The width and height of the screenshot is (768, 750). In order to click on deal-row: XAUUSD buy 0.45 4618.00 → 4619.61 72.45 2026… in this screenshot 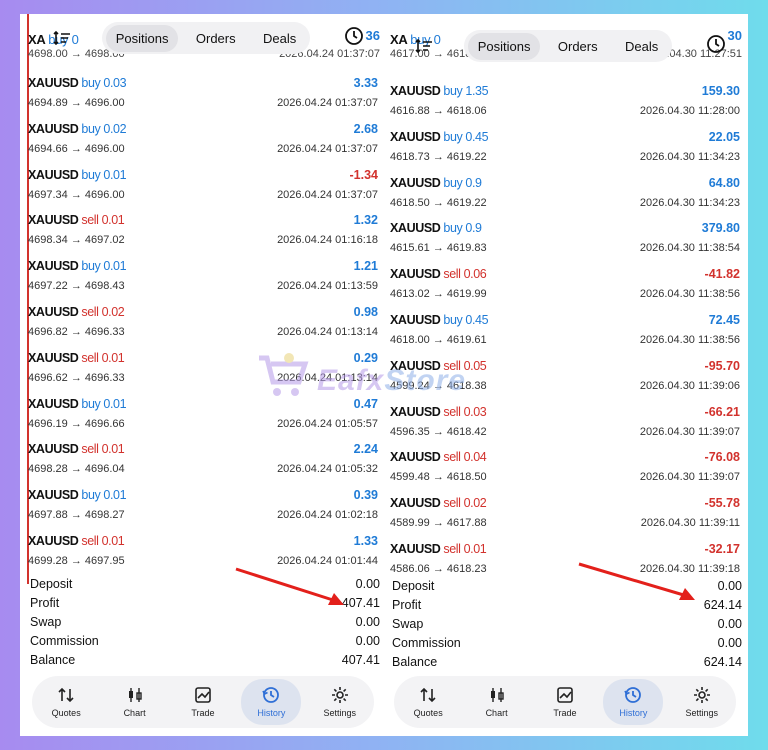, I will do `click(565, 332)`.